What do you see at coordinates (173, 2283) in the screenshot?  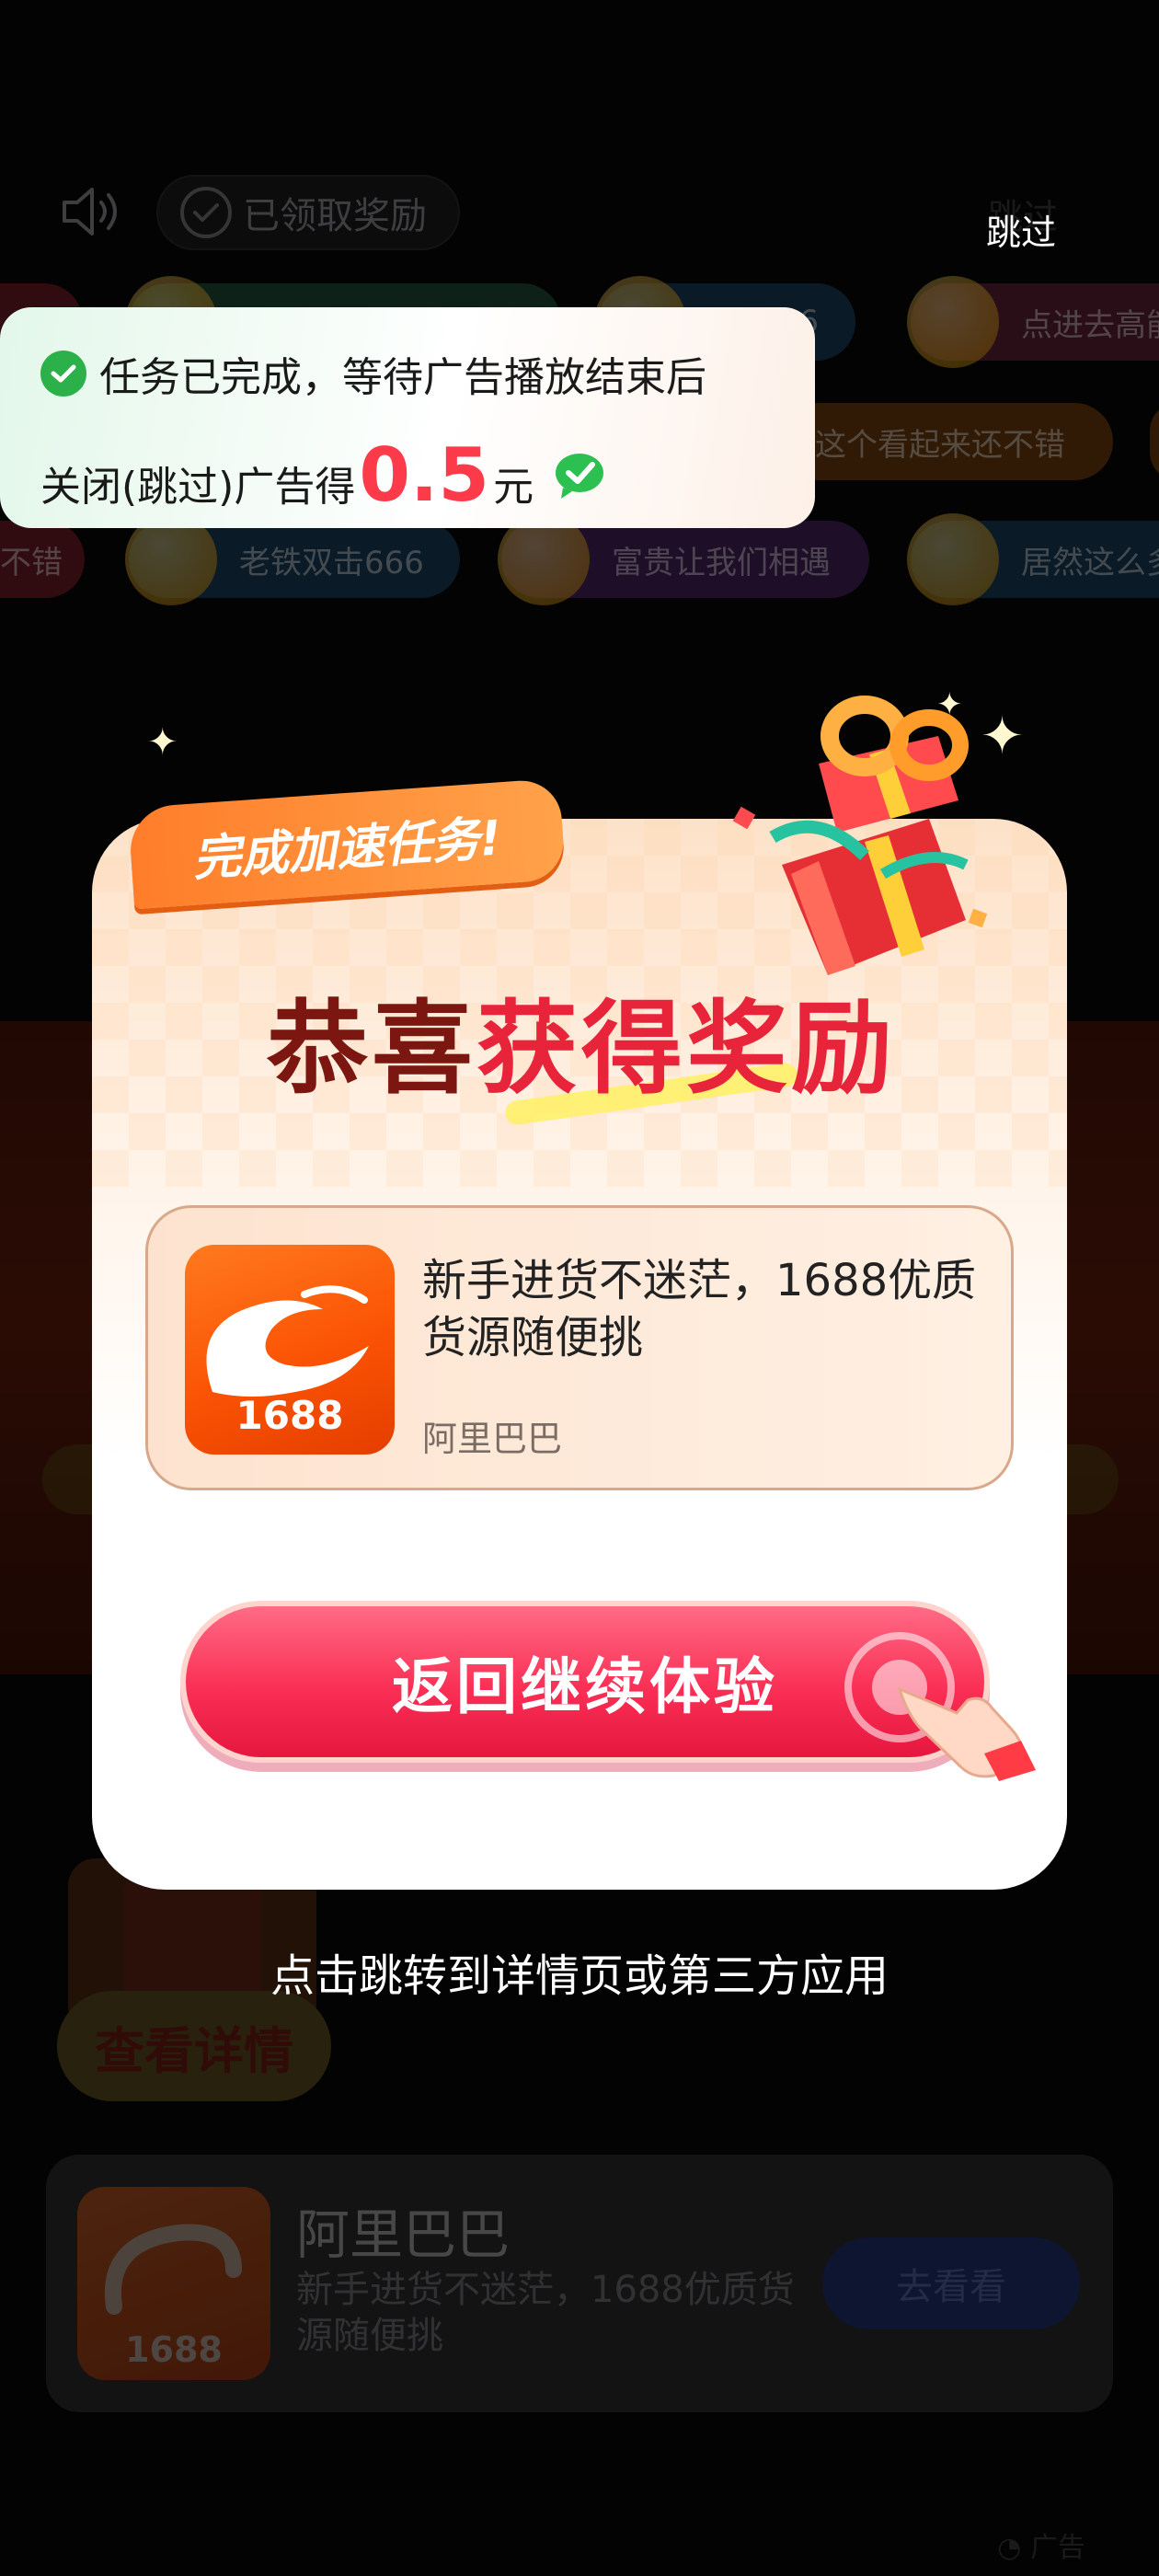 I see `alibaba-logo-icon: 1688` at bounding box center [173, 2283].